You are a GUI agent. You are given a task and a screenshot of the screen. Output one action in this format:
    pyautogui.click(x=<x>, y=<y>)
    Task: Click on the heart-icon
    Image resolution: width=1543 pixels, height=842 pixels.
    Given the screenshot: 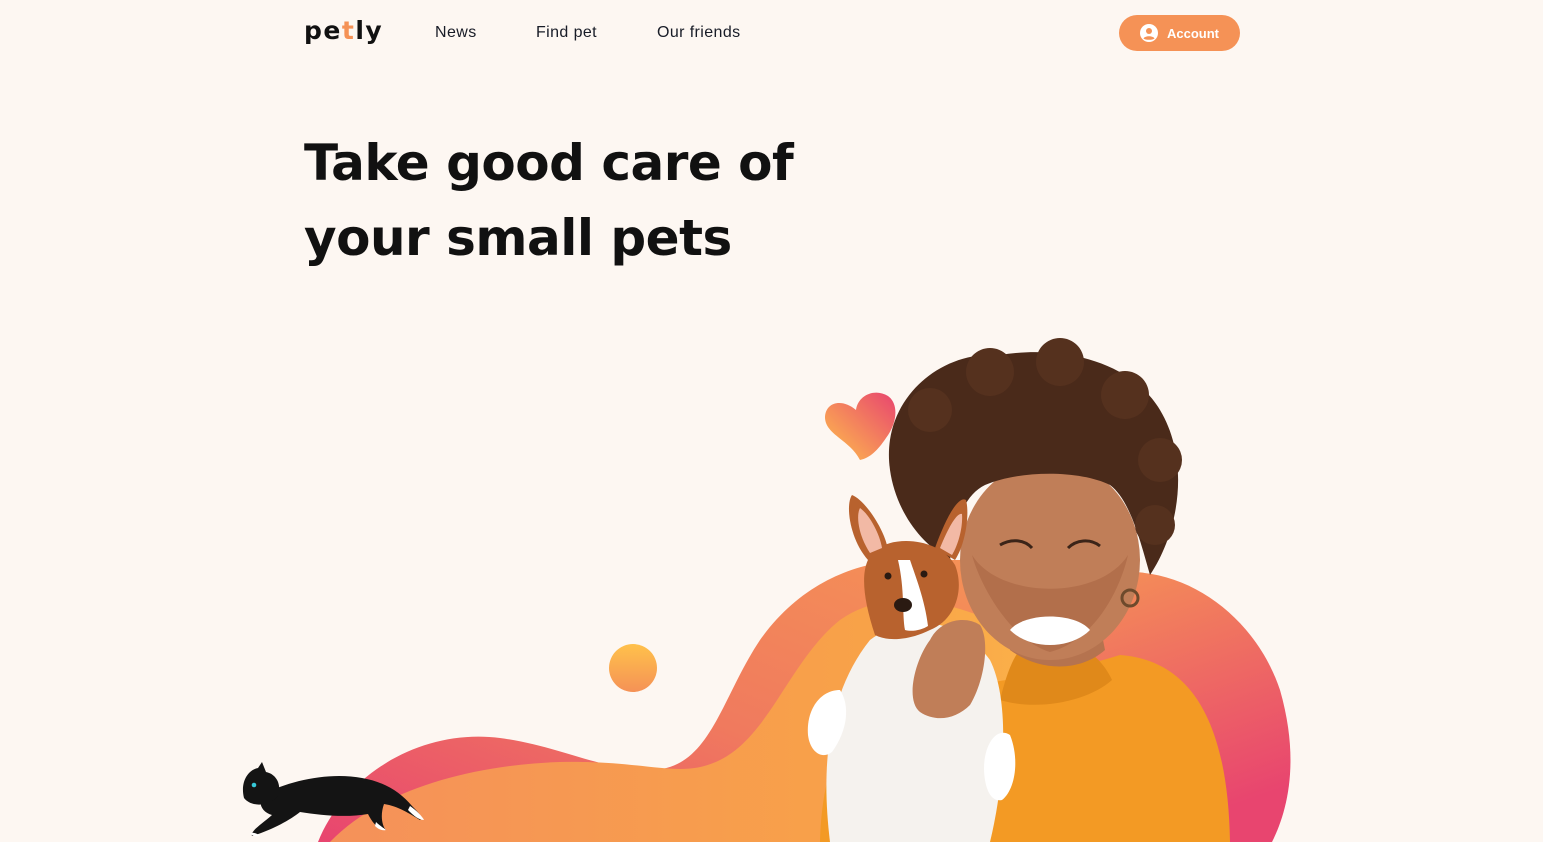 What is the action you would take?
    pyautogui.click(x=860, y=426)
    